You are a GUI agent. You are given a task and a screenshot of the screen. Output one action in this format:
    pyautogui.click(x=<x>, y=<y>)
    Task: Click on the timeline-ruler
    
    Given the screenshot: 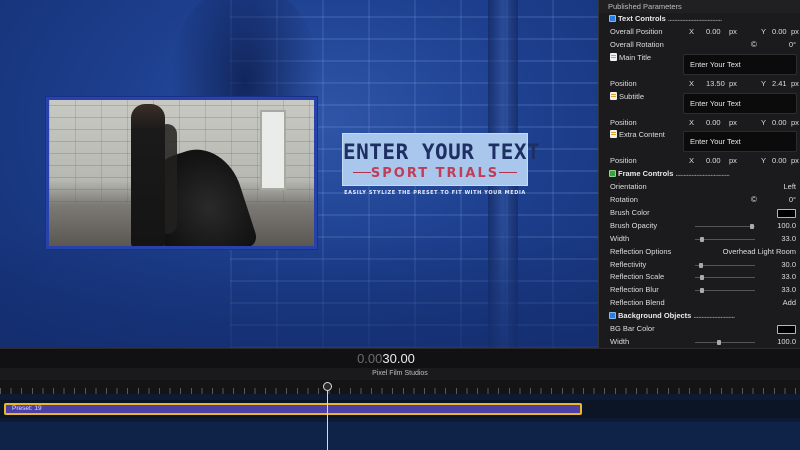 What is the action you would take?
    pyautogui.click(x=400, y=387)
    